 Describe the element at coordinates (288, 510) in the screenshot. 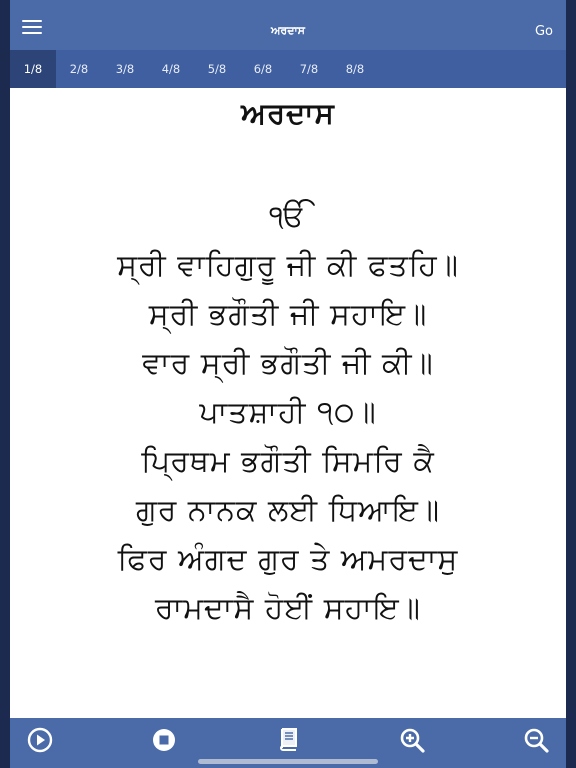

I see `prayer-line: ਗੁਰ ਨਾਨਕ ਲਈ ਧਿਆਇ॥` at that location.